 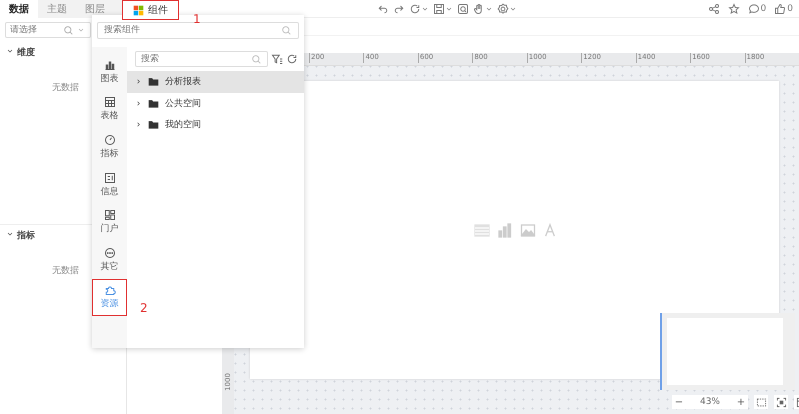 I want to click on panel-tab: 数据, so click(x=19, y=9).